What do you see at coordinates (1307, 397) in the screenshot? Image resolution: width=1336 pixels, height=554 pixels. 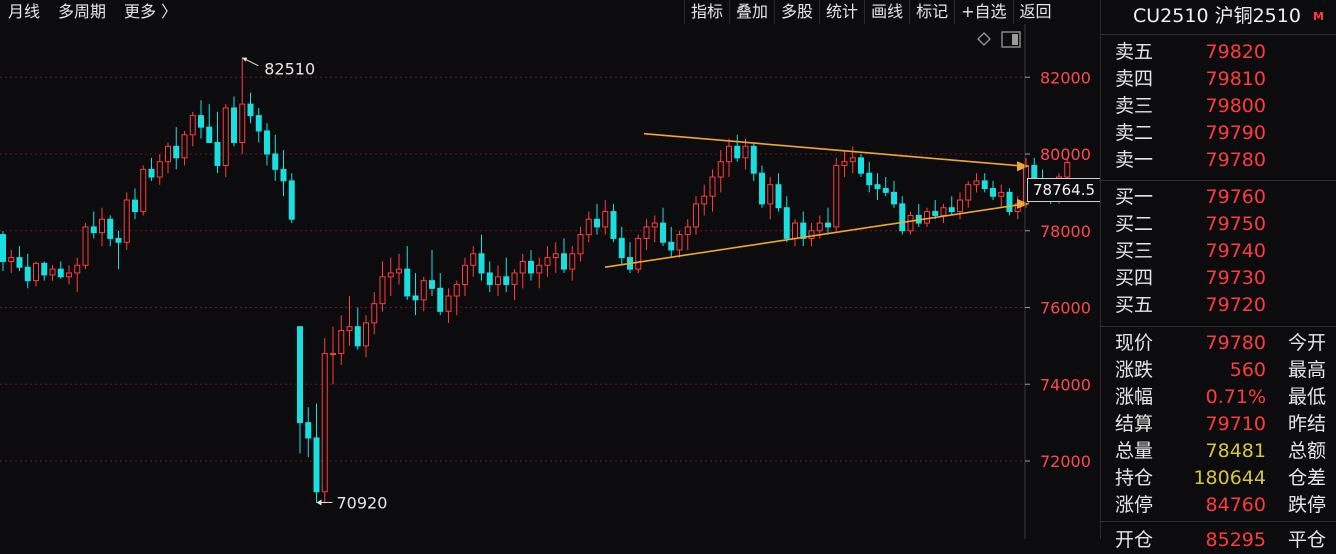 I see `row-right-label: 最低` at bounding box center [1307, 397].